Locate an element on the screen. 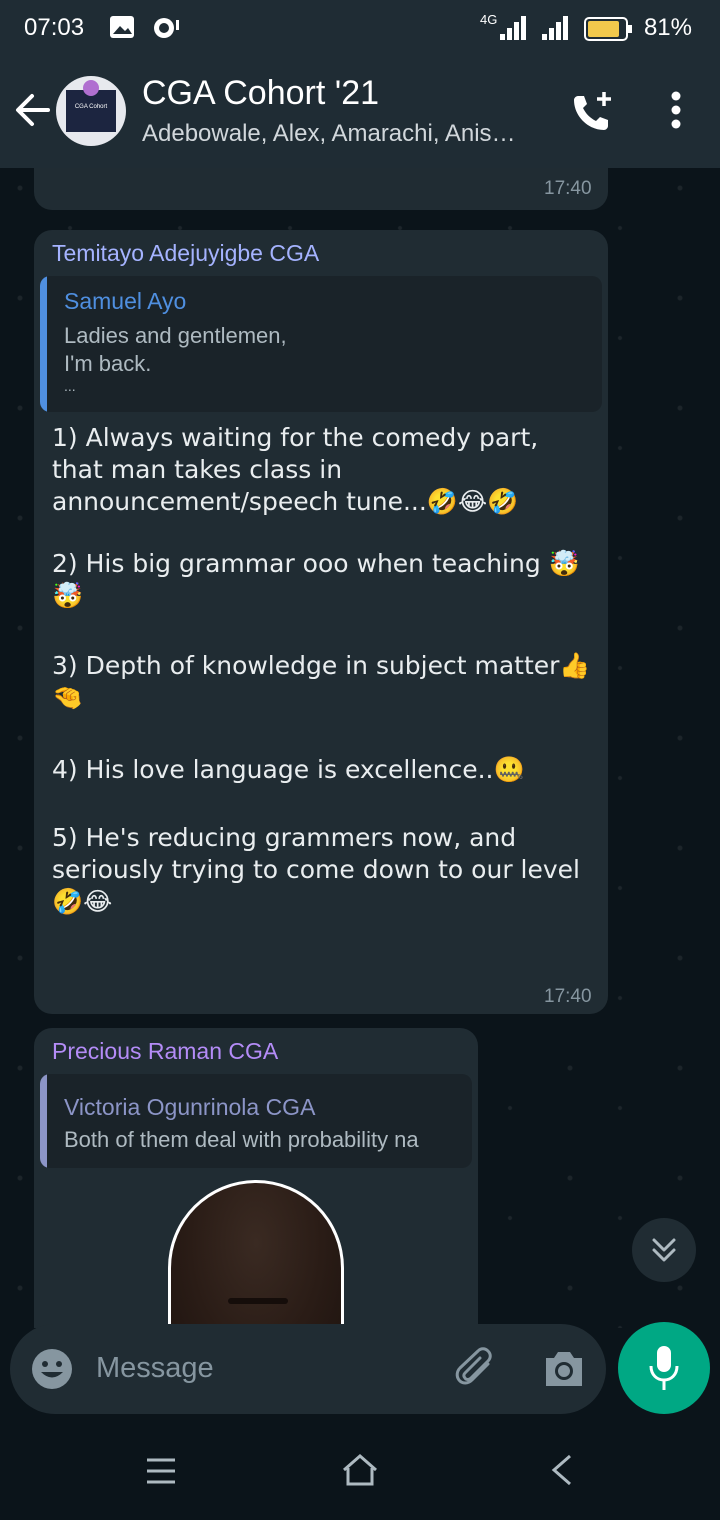 This screenshot has width=720, height=1520. group-avatar: CGA Cohort is located at coordinates (91, 111).